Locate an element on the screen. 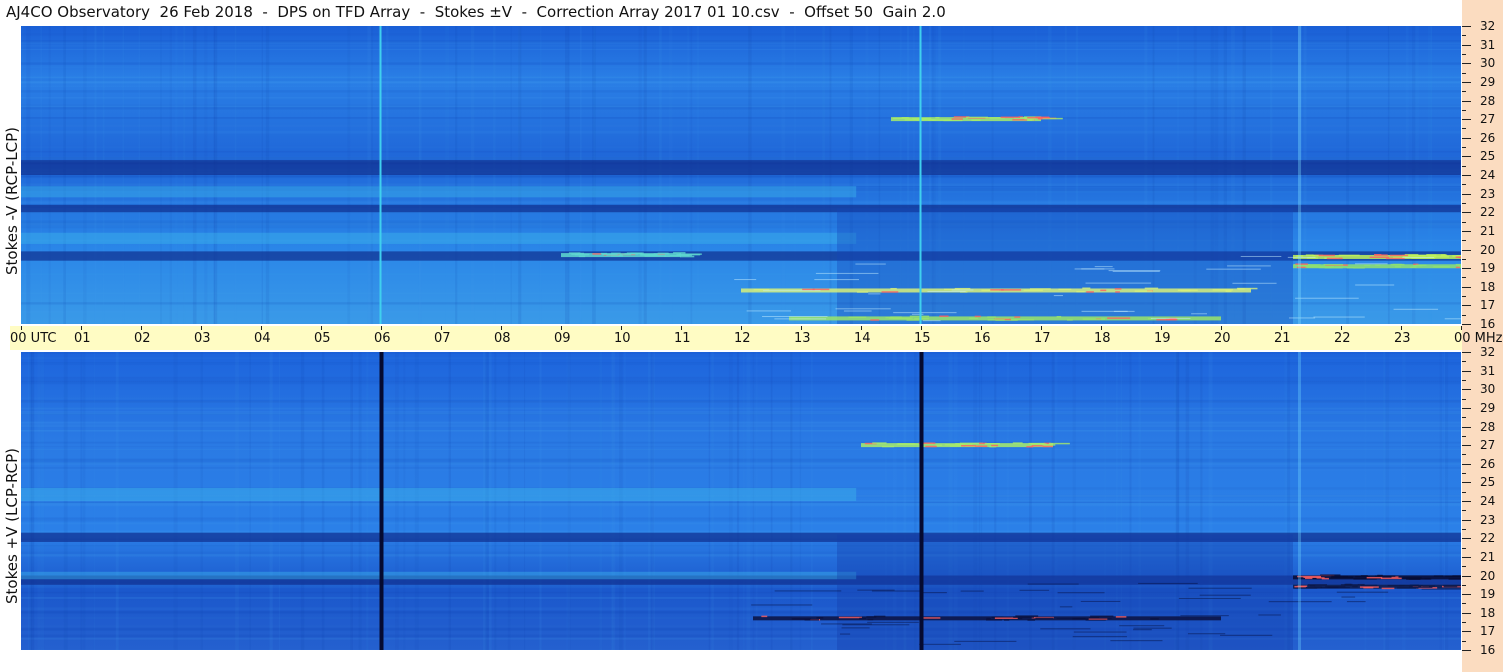  frequency-tick-label: 31 is located at coordinates (1488, 44).